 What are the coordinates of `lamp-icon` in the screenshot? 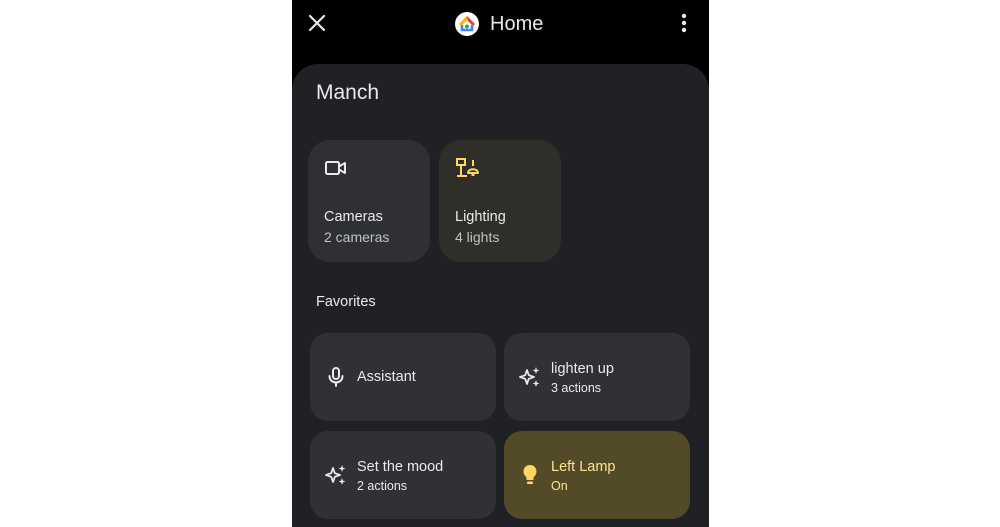 It's located at (467, 167).